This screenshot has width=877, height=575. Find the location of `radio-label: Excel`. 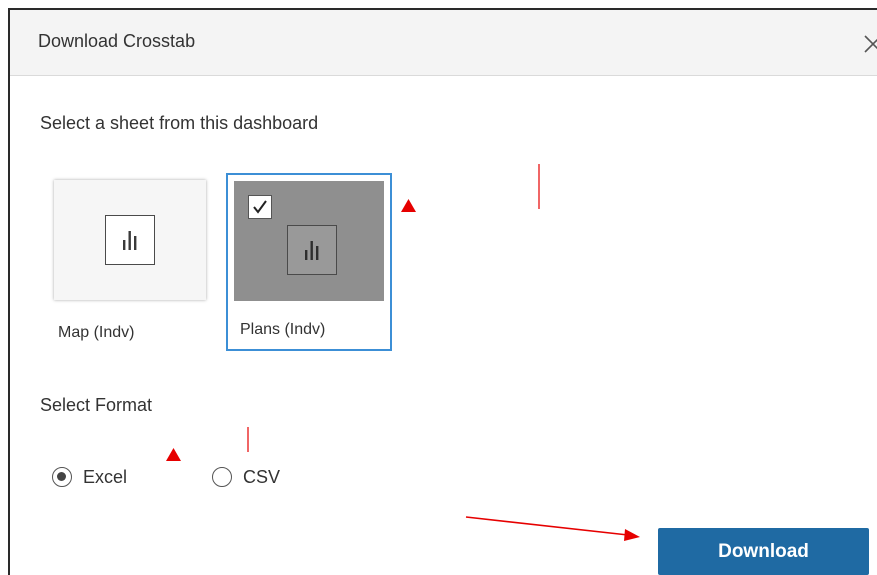

radio-label: Excel is located at coordinates (105, 476).